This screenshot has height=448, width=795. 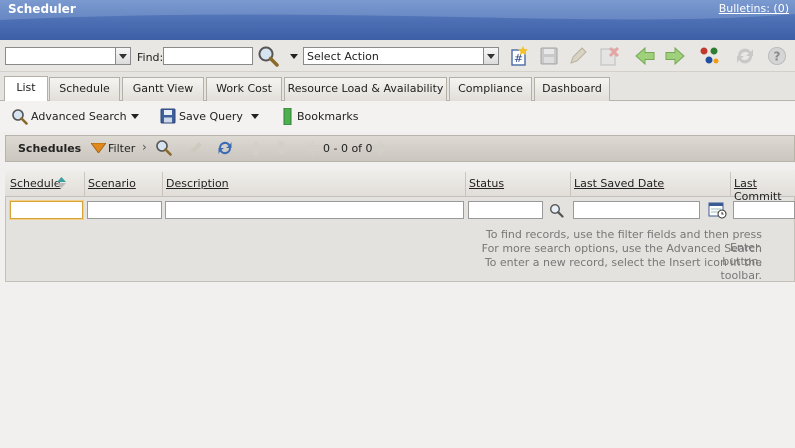 I want to click on title-wave-decoration, so click(x=397, y=10).